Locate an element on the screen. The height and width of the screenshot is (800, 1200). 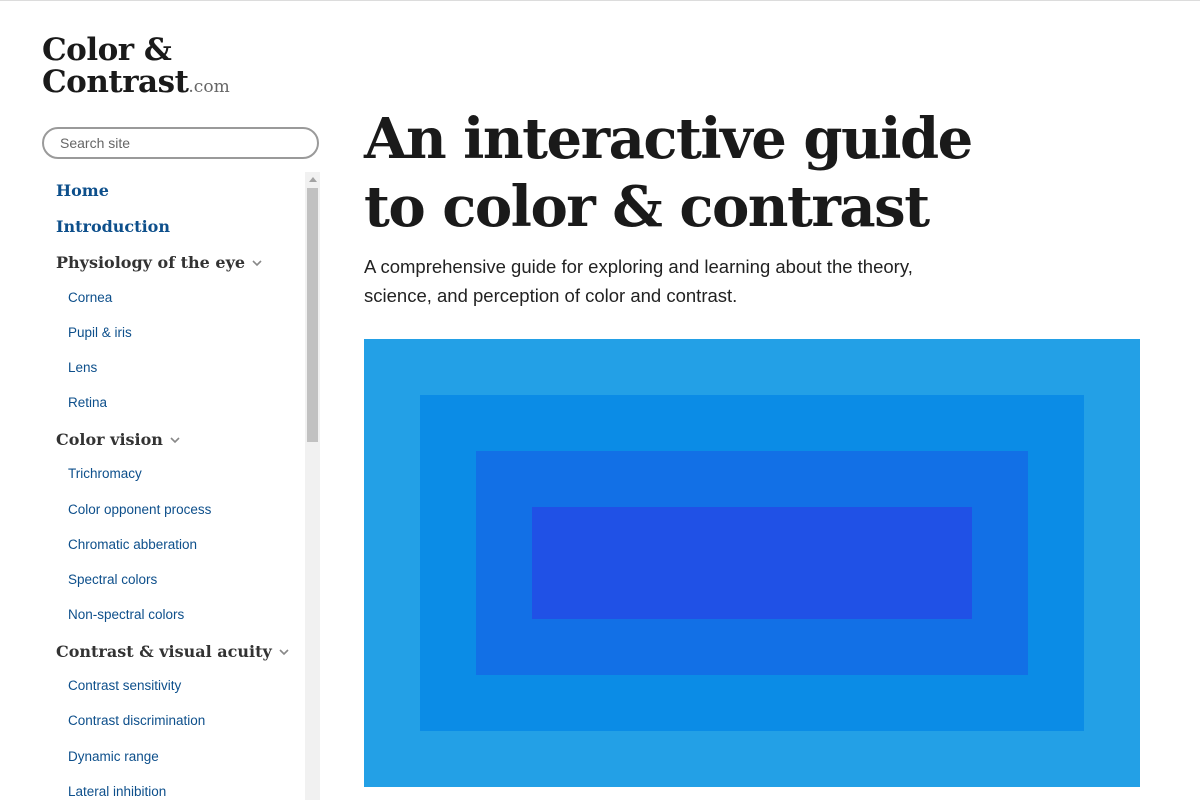
search-input is located at coordinates (180, 143).